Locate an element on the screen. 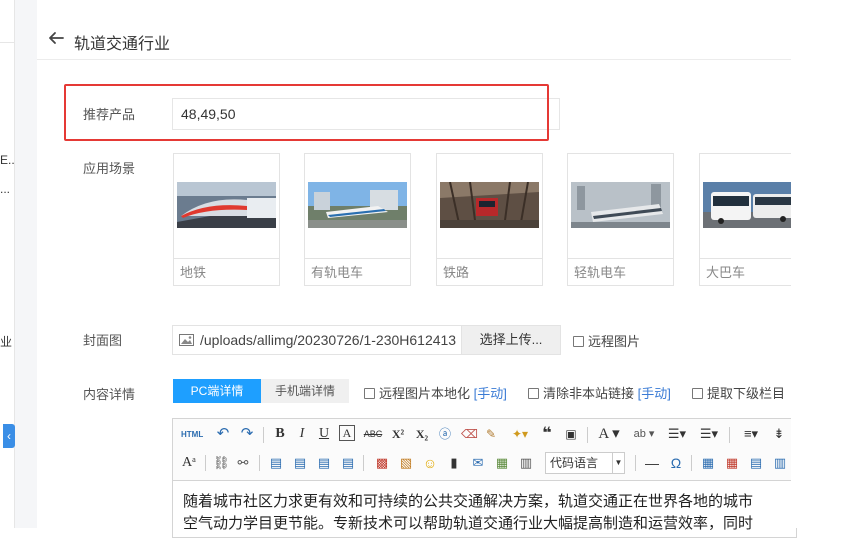 The image size is (851, 538). sidebar-collapse-button: ‹ is located at coordinates (9, 436).